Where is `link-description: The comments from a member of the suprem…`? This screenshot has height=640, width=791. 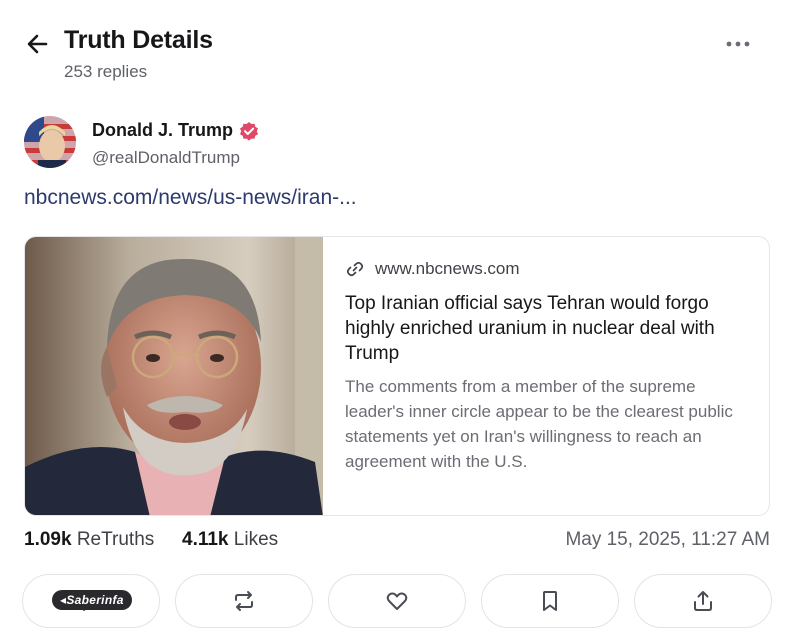
link-description: The comments from a member of the suprem… is located at coordinates (539, 424).